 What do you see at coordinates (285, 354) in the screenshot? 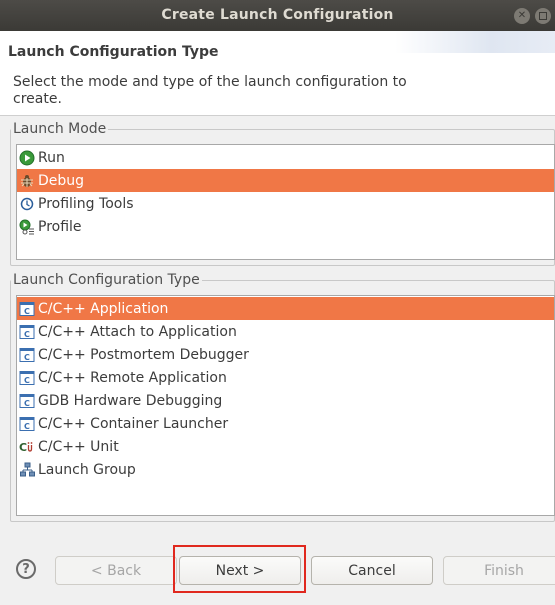
I see `config-type-item-c-postmortem: C C/C++ Postmortem Debugger` at bounding box center [285, 354].